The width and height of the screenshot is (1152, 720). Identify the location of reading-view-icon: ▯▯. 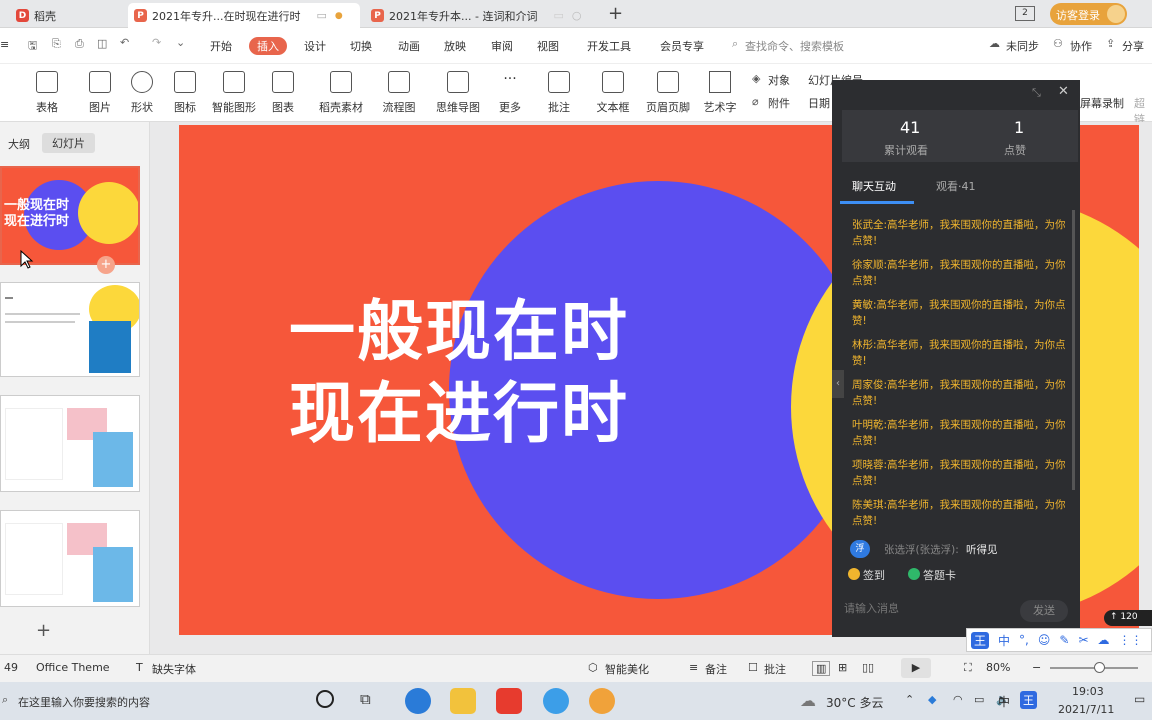
(868, 667).